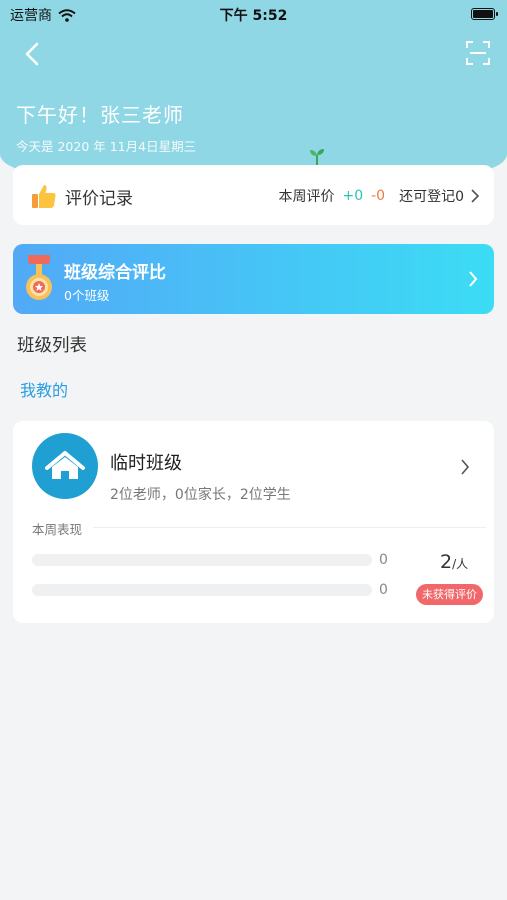 This screenshot has height=900, width=507. Describe the element at coordinates (146, 463) in the screenshot. I see `class-name: 临时班级` at that location.